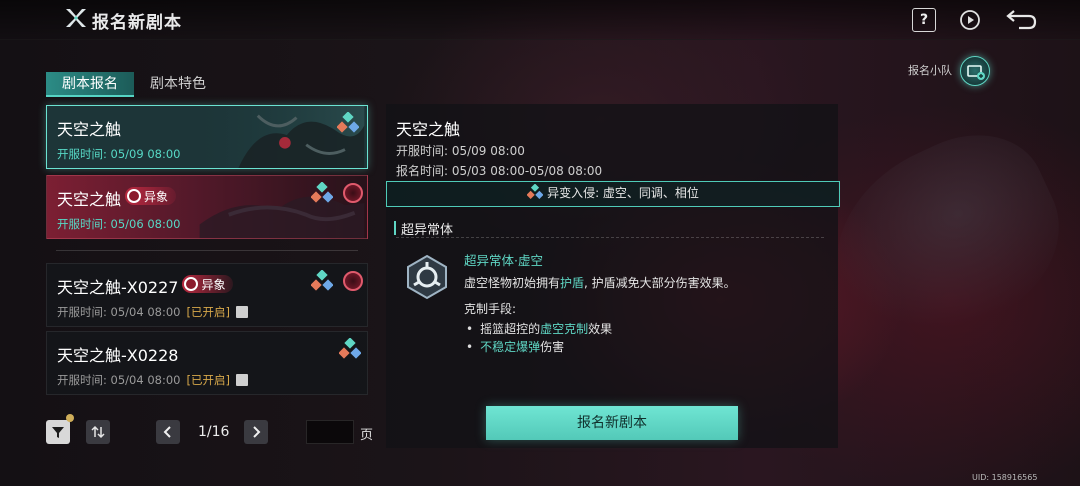  Describe the element at coordinates (552, 347) in the screenshot. I see `counter-text: 伤害` at that location.